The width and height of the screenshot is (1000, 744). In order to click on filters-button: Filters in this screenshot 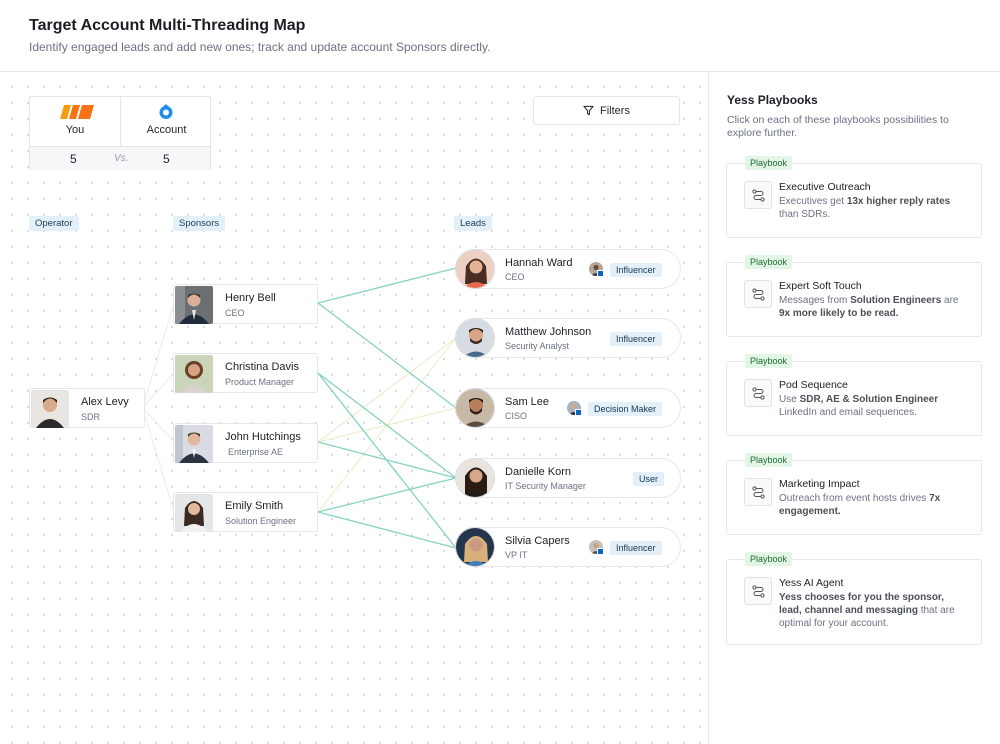, I will do `click(606, 110)`.